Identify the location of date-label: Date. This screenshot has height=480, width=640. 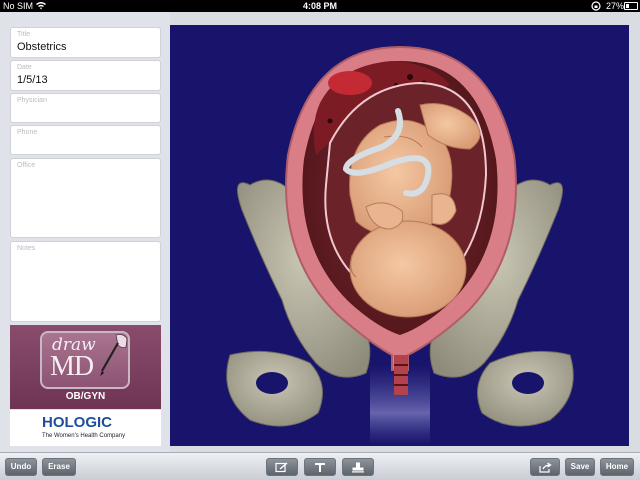
(24, 67).